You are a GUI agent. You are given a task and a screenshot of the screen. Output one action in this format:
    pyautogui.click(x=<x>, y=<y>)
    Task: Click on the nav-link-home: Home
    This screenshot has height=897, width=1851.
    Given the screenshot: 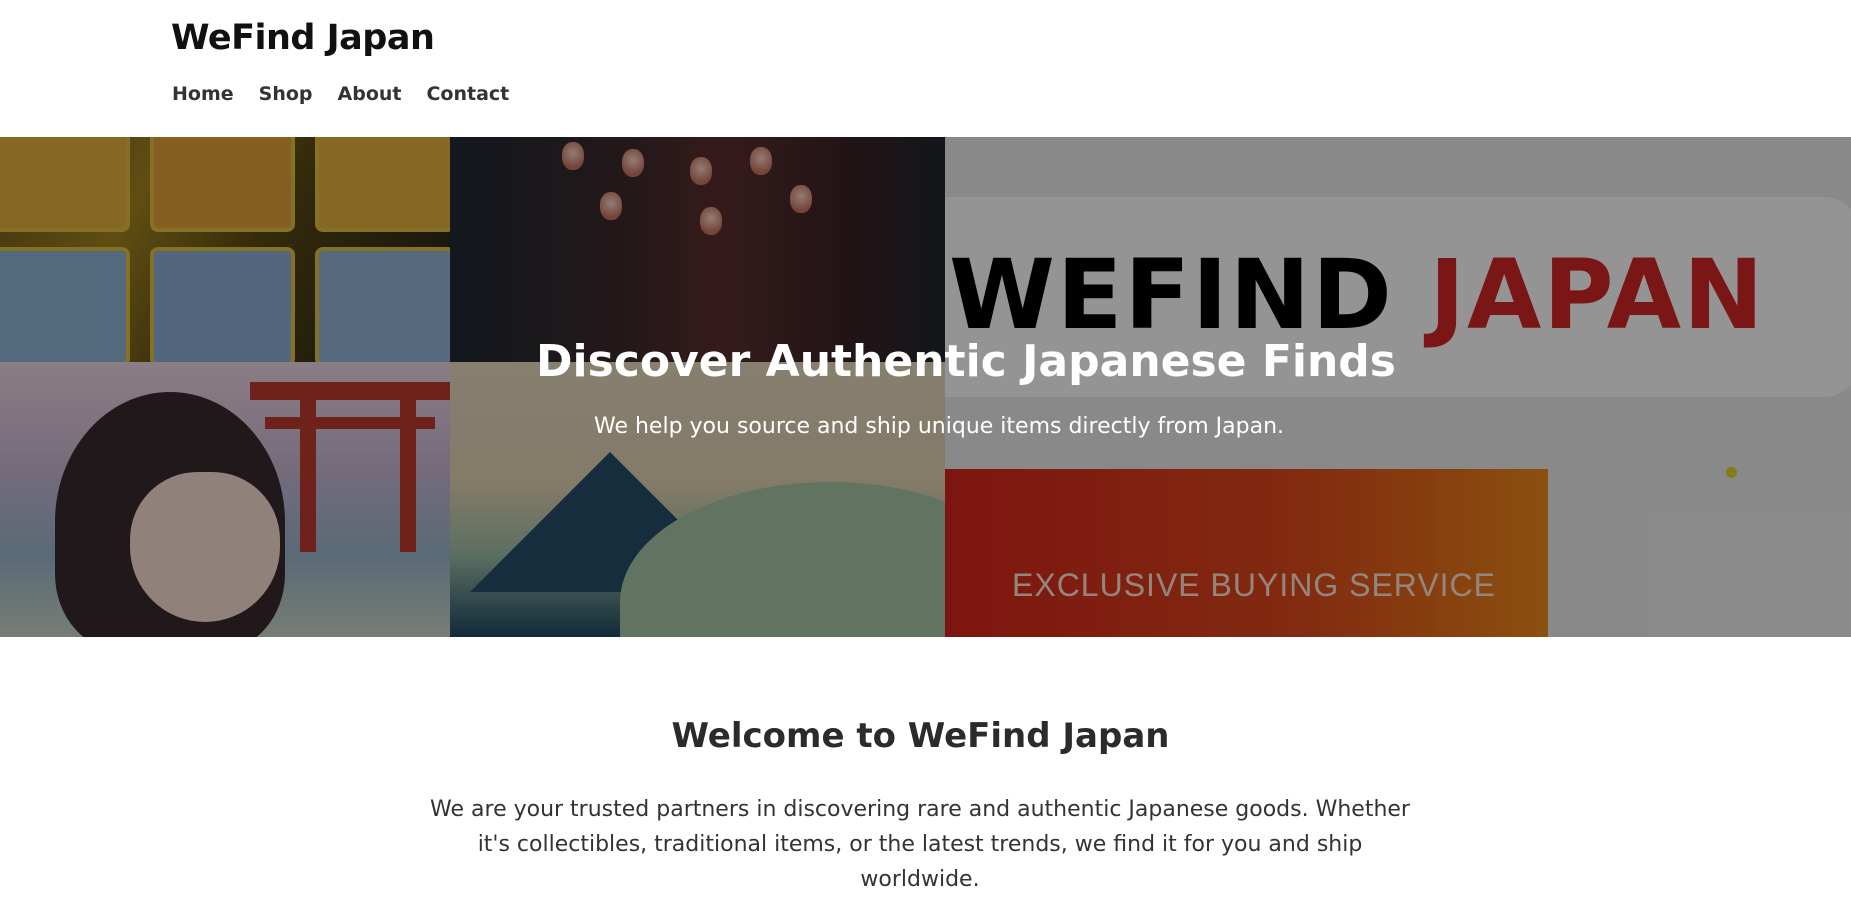 What is the action you would take?
    pyautogui.click(x=203, y=94)
    